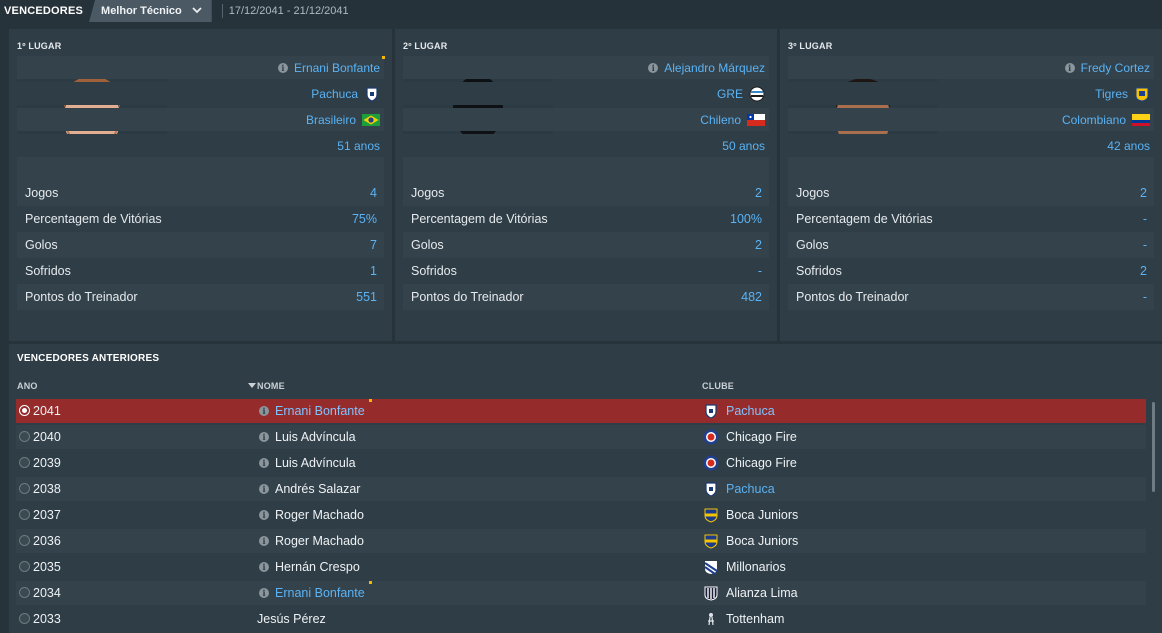  Describe the element at coordinates (317, 567) in the screenshot. I see `row-name-link: Hernán Crespo` at that location.